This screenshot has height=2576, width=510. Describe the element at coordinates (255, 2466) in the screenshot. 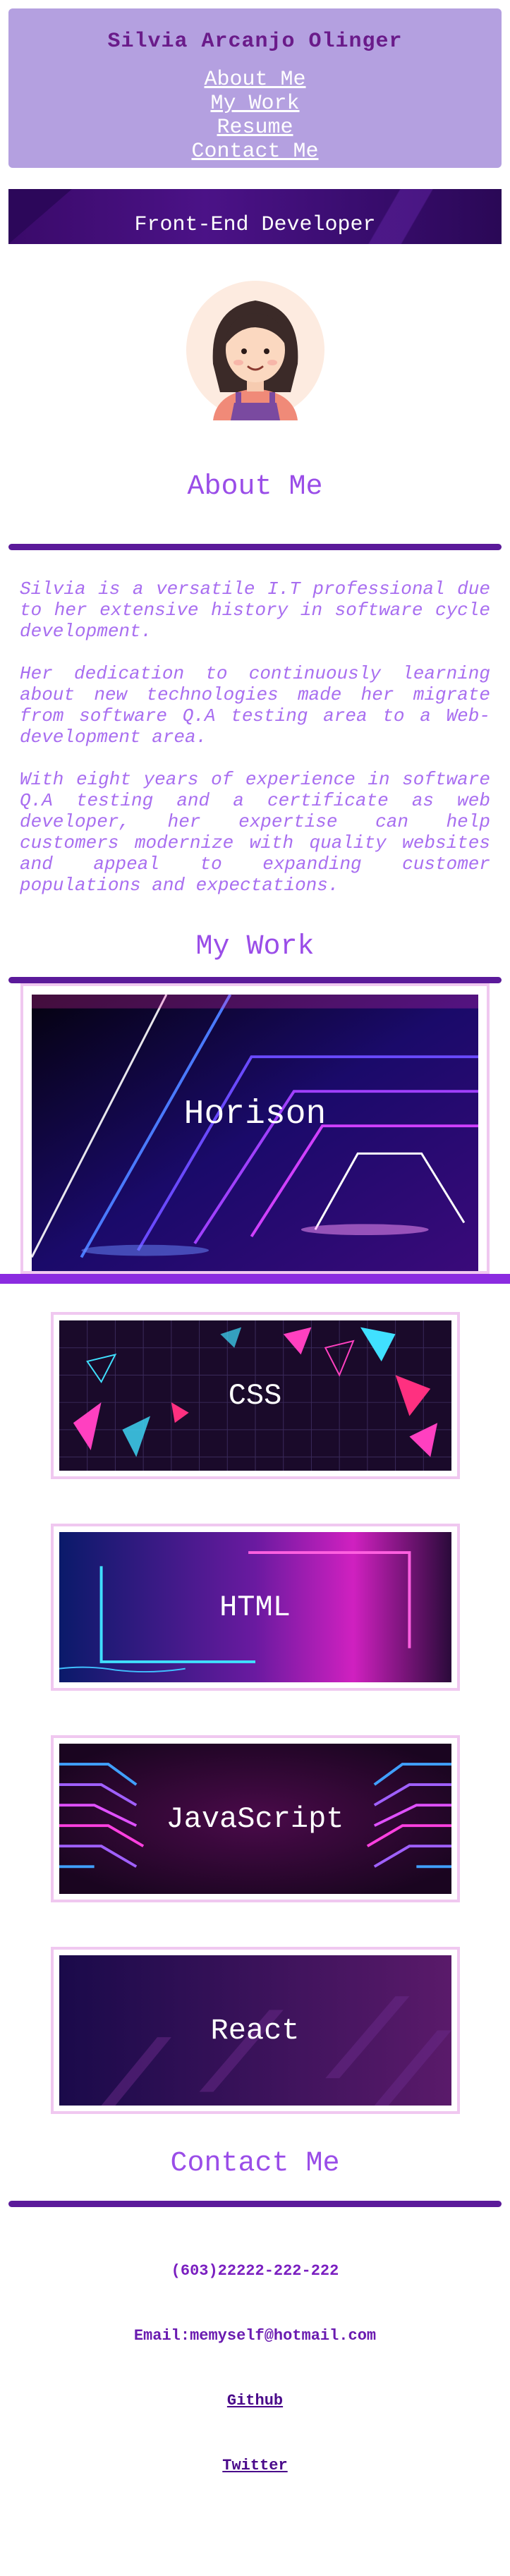

I see `twitter-link: Twitter` at that location.